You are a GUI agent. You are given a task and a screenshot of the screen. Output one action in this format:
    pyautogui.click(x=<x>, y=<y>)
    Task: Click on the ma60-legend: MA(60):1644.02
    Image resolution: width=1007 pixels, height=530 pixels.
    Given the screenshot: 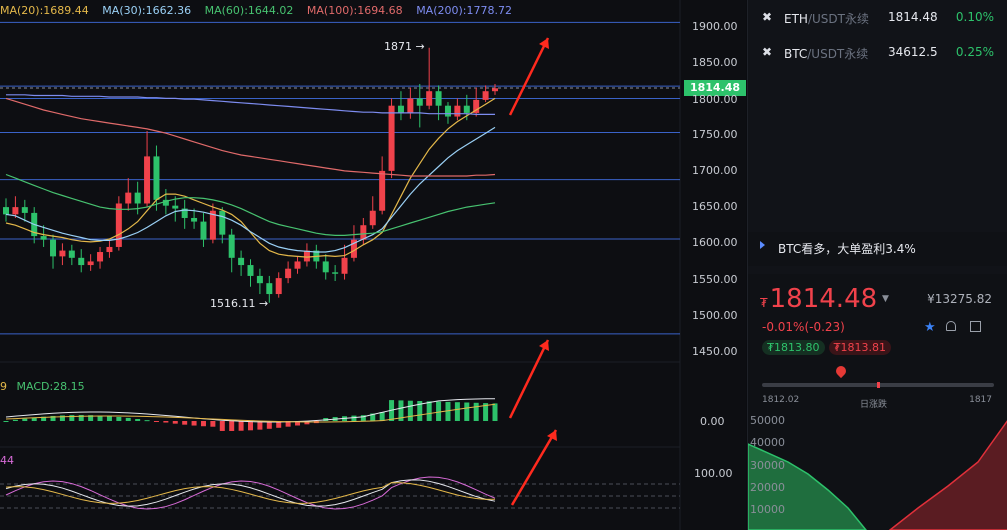 What is the action you would take?
    pyautogui.click(x=249, y=10)
    